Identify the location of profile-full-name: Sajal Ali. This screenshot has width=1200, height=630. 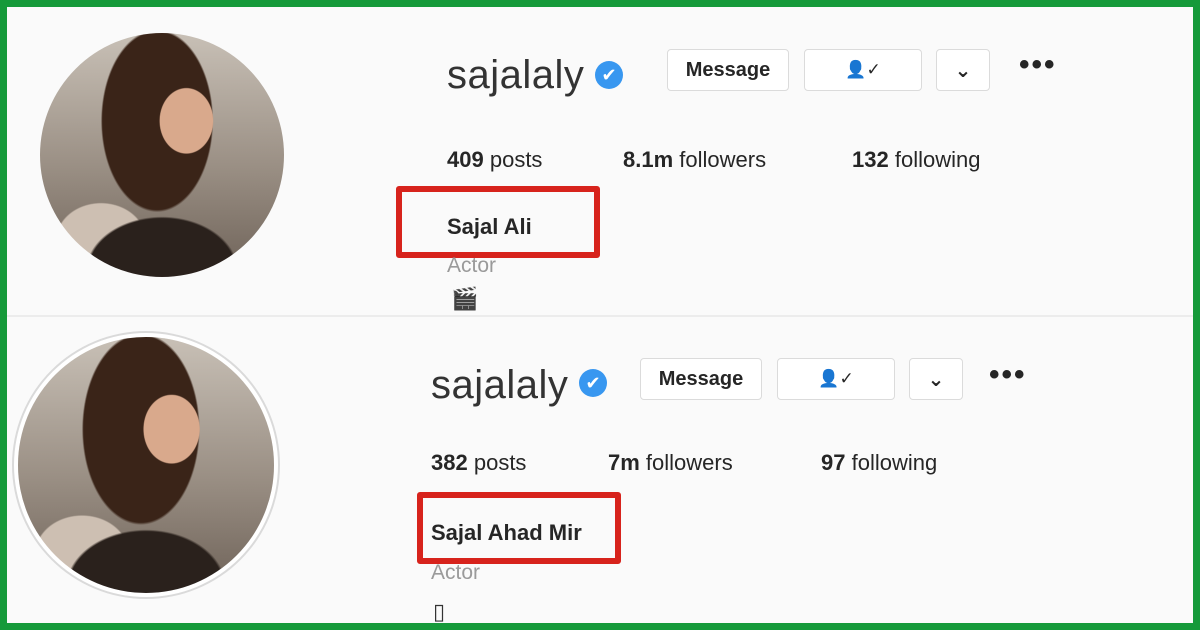
(489, 226).